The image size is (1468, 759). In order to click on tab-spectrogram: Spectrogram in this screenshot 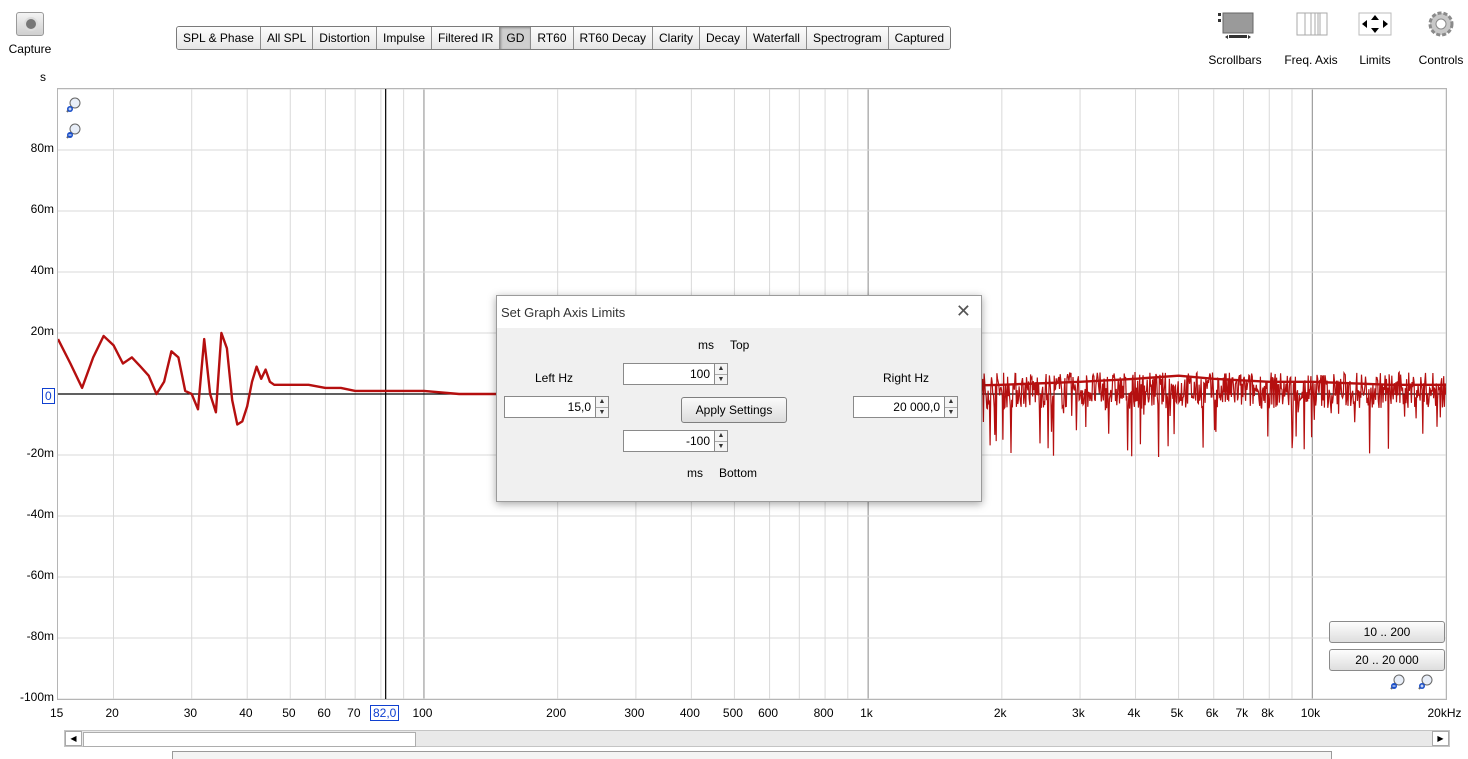, I will do `click(847, 38)`.